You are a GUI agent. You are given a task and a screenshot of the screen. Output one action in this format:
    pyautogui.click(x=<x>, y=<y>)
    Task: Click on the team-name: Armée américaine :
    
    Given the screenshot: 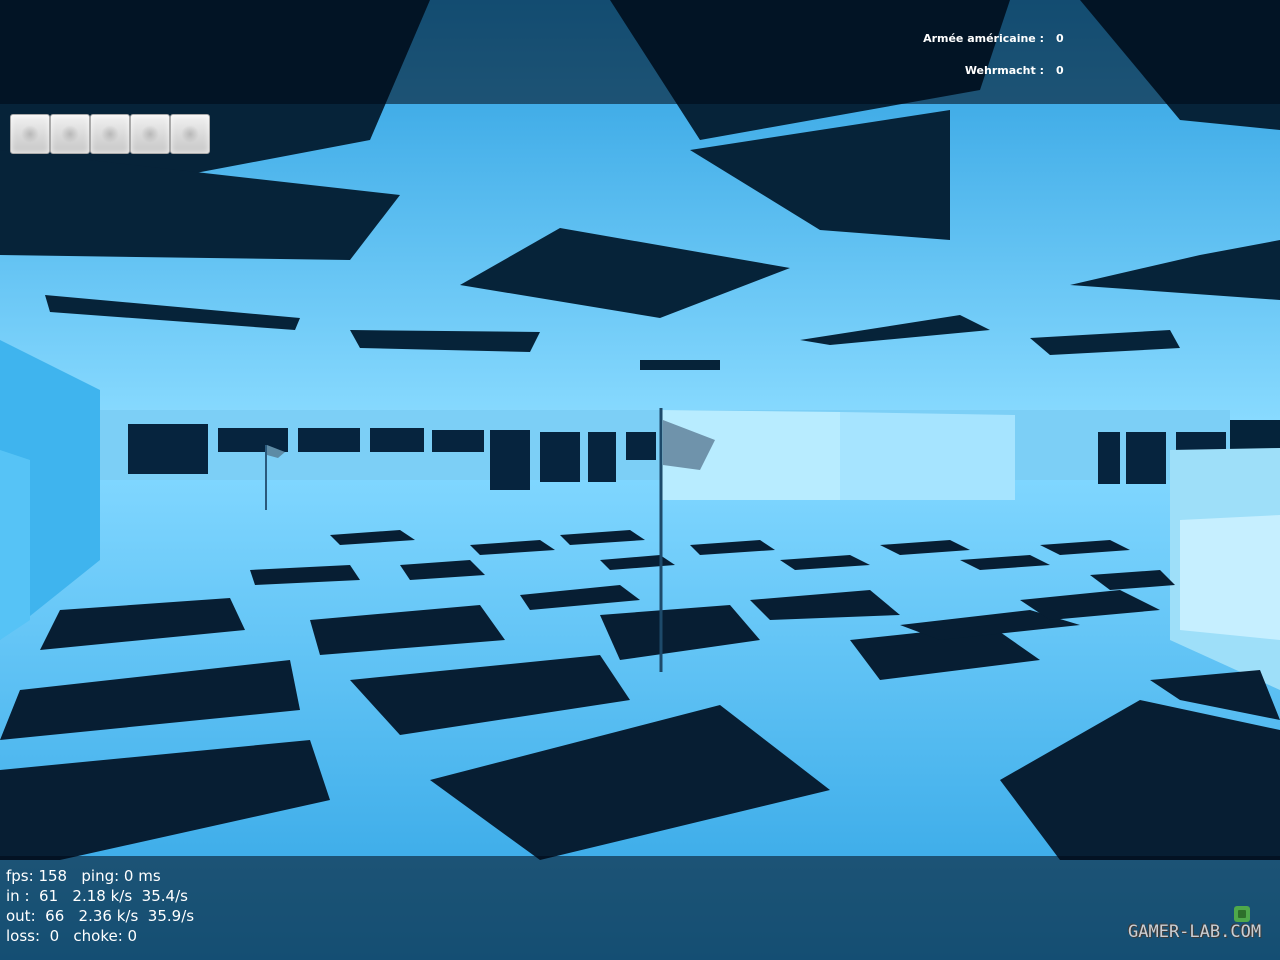 What is the action you would take?
    pyautogui.click(x=983, y=38)
    